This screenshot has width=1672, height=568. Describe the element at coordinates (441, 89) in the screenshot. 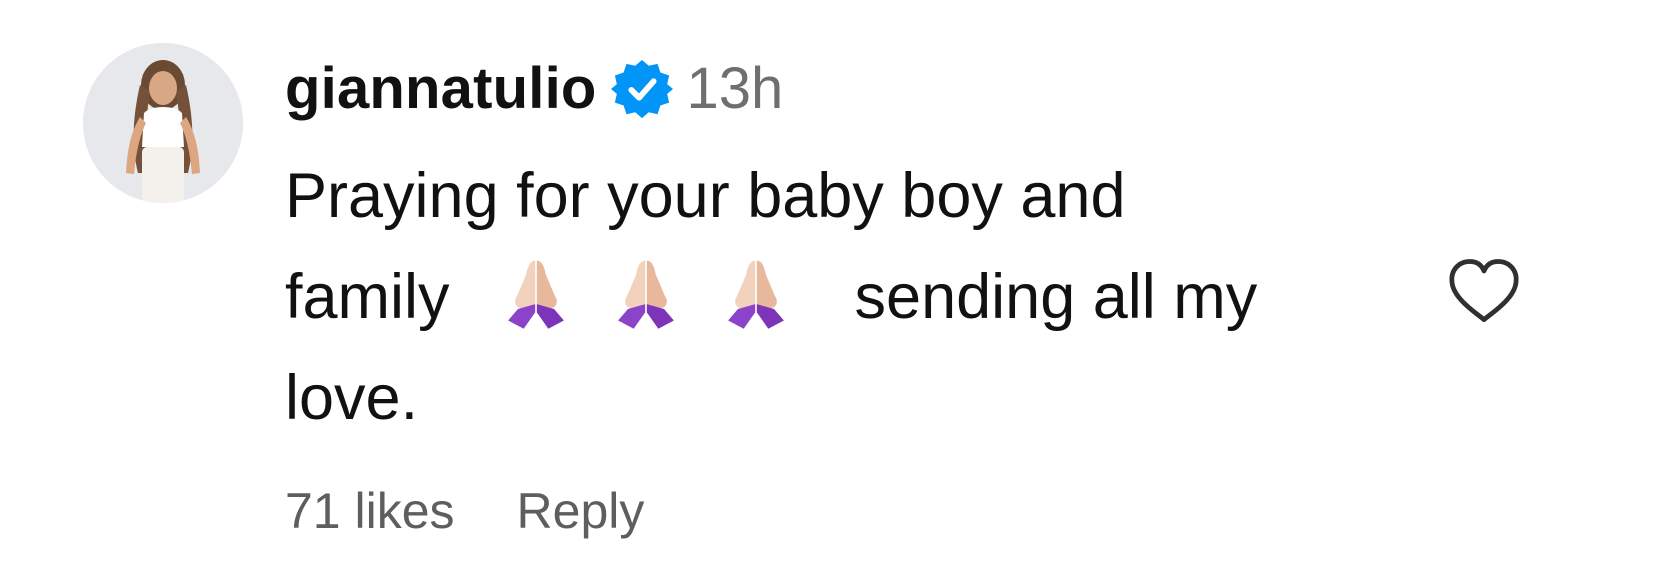

I see `username: giannatulio` at that location.